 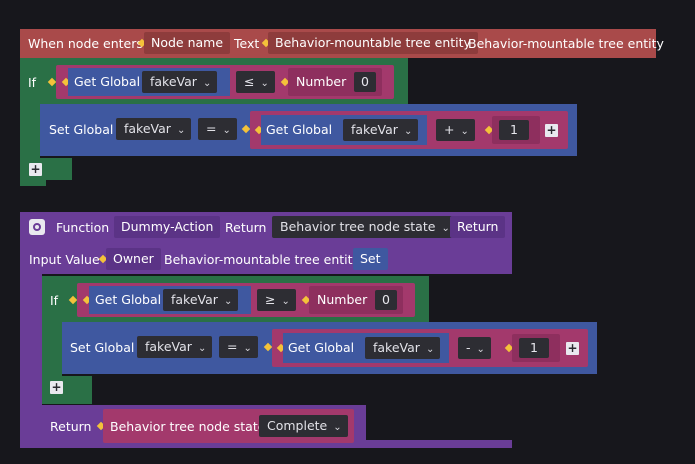 I want to click on event-output-value: Behavior-mountable tree entity, so click(x=566, y=43).